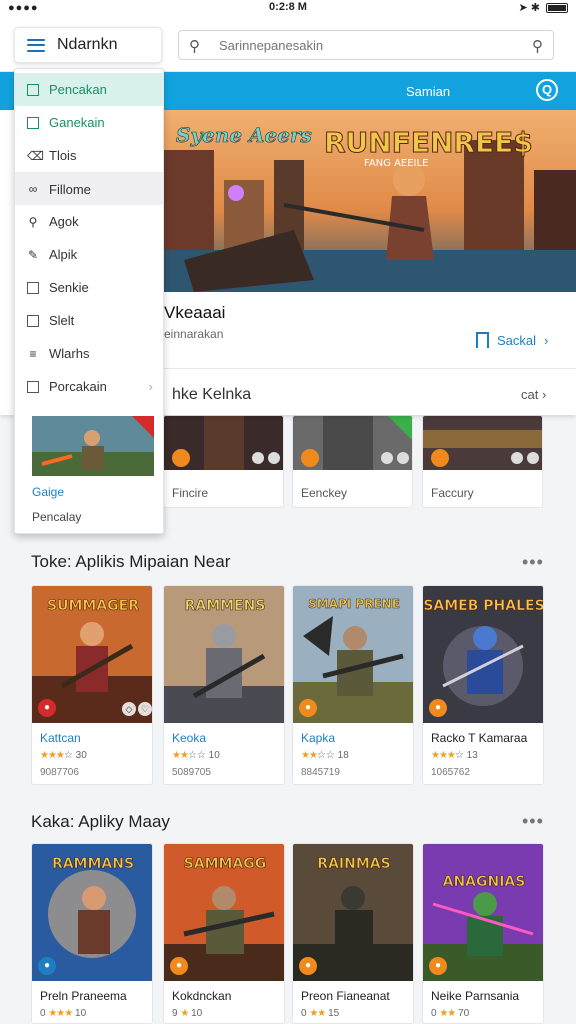 This screenshot has width=576, height=1024. What do you see at coordinates (318, 738) in the screenshot?
I see `app-name: Kapka` at bounding box center [318, 738].